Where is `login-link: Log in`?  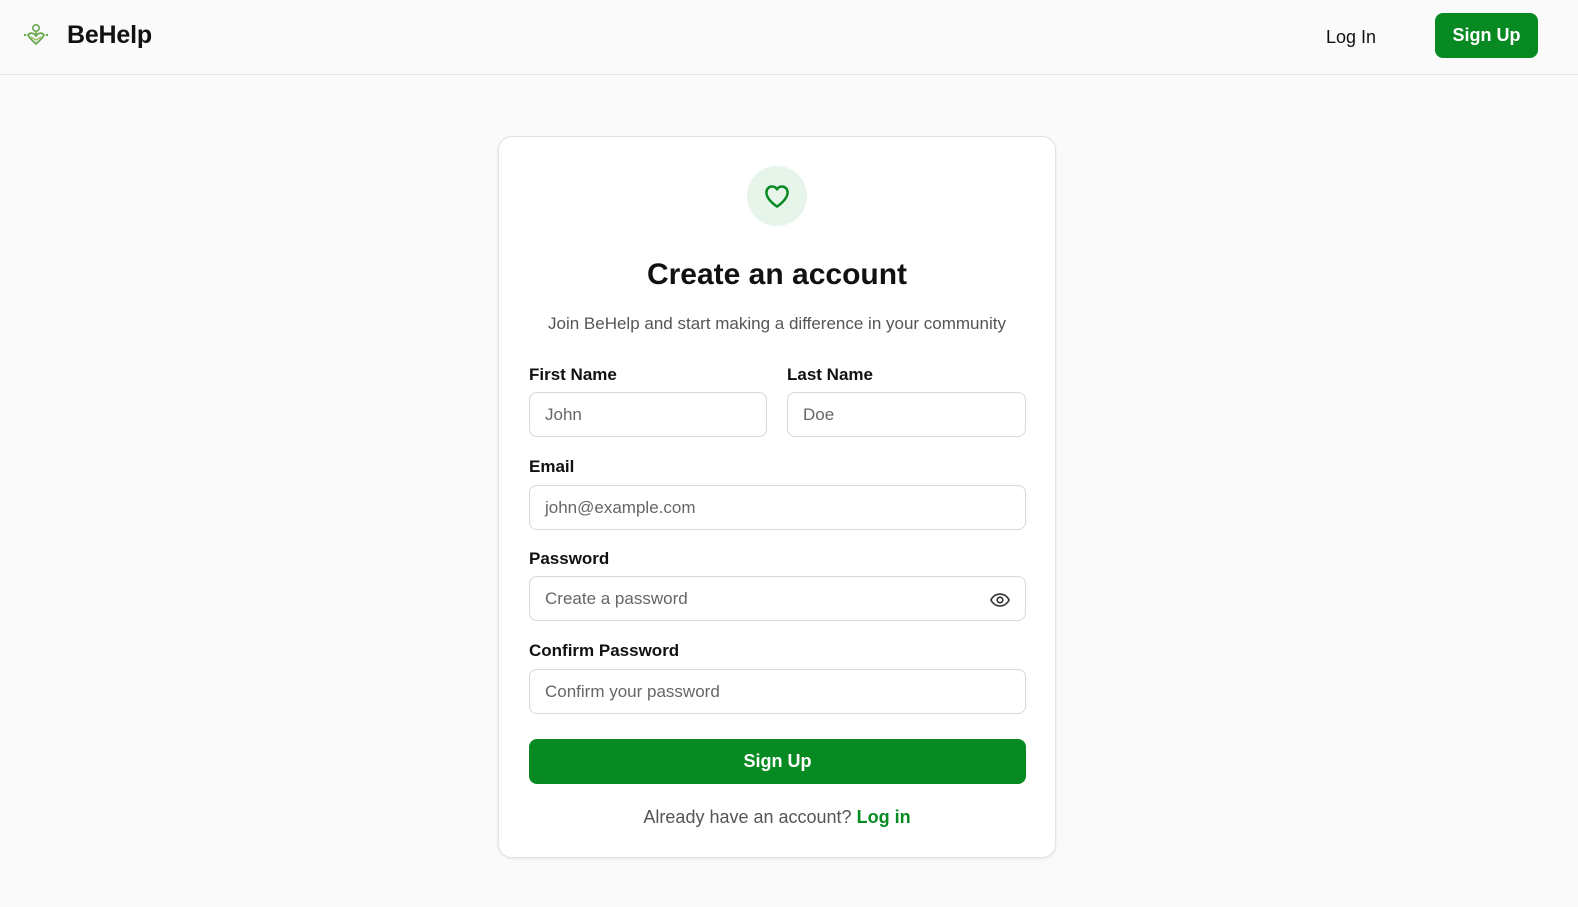 login-link: Log in is located at coordinates (884, 817).